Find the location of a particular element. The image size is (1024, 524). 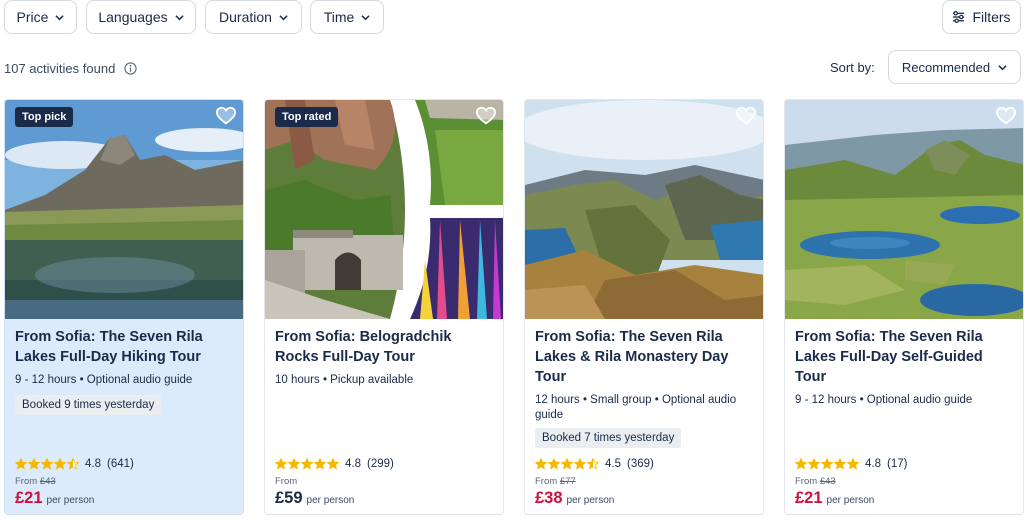

languages-filter-button: Languages is located at coordinates (141, 17).